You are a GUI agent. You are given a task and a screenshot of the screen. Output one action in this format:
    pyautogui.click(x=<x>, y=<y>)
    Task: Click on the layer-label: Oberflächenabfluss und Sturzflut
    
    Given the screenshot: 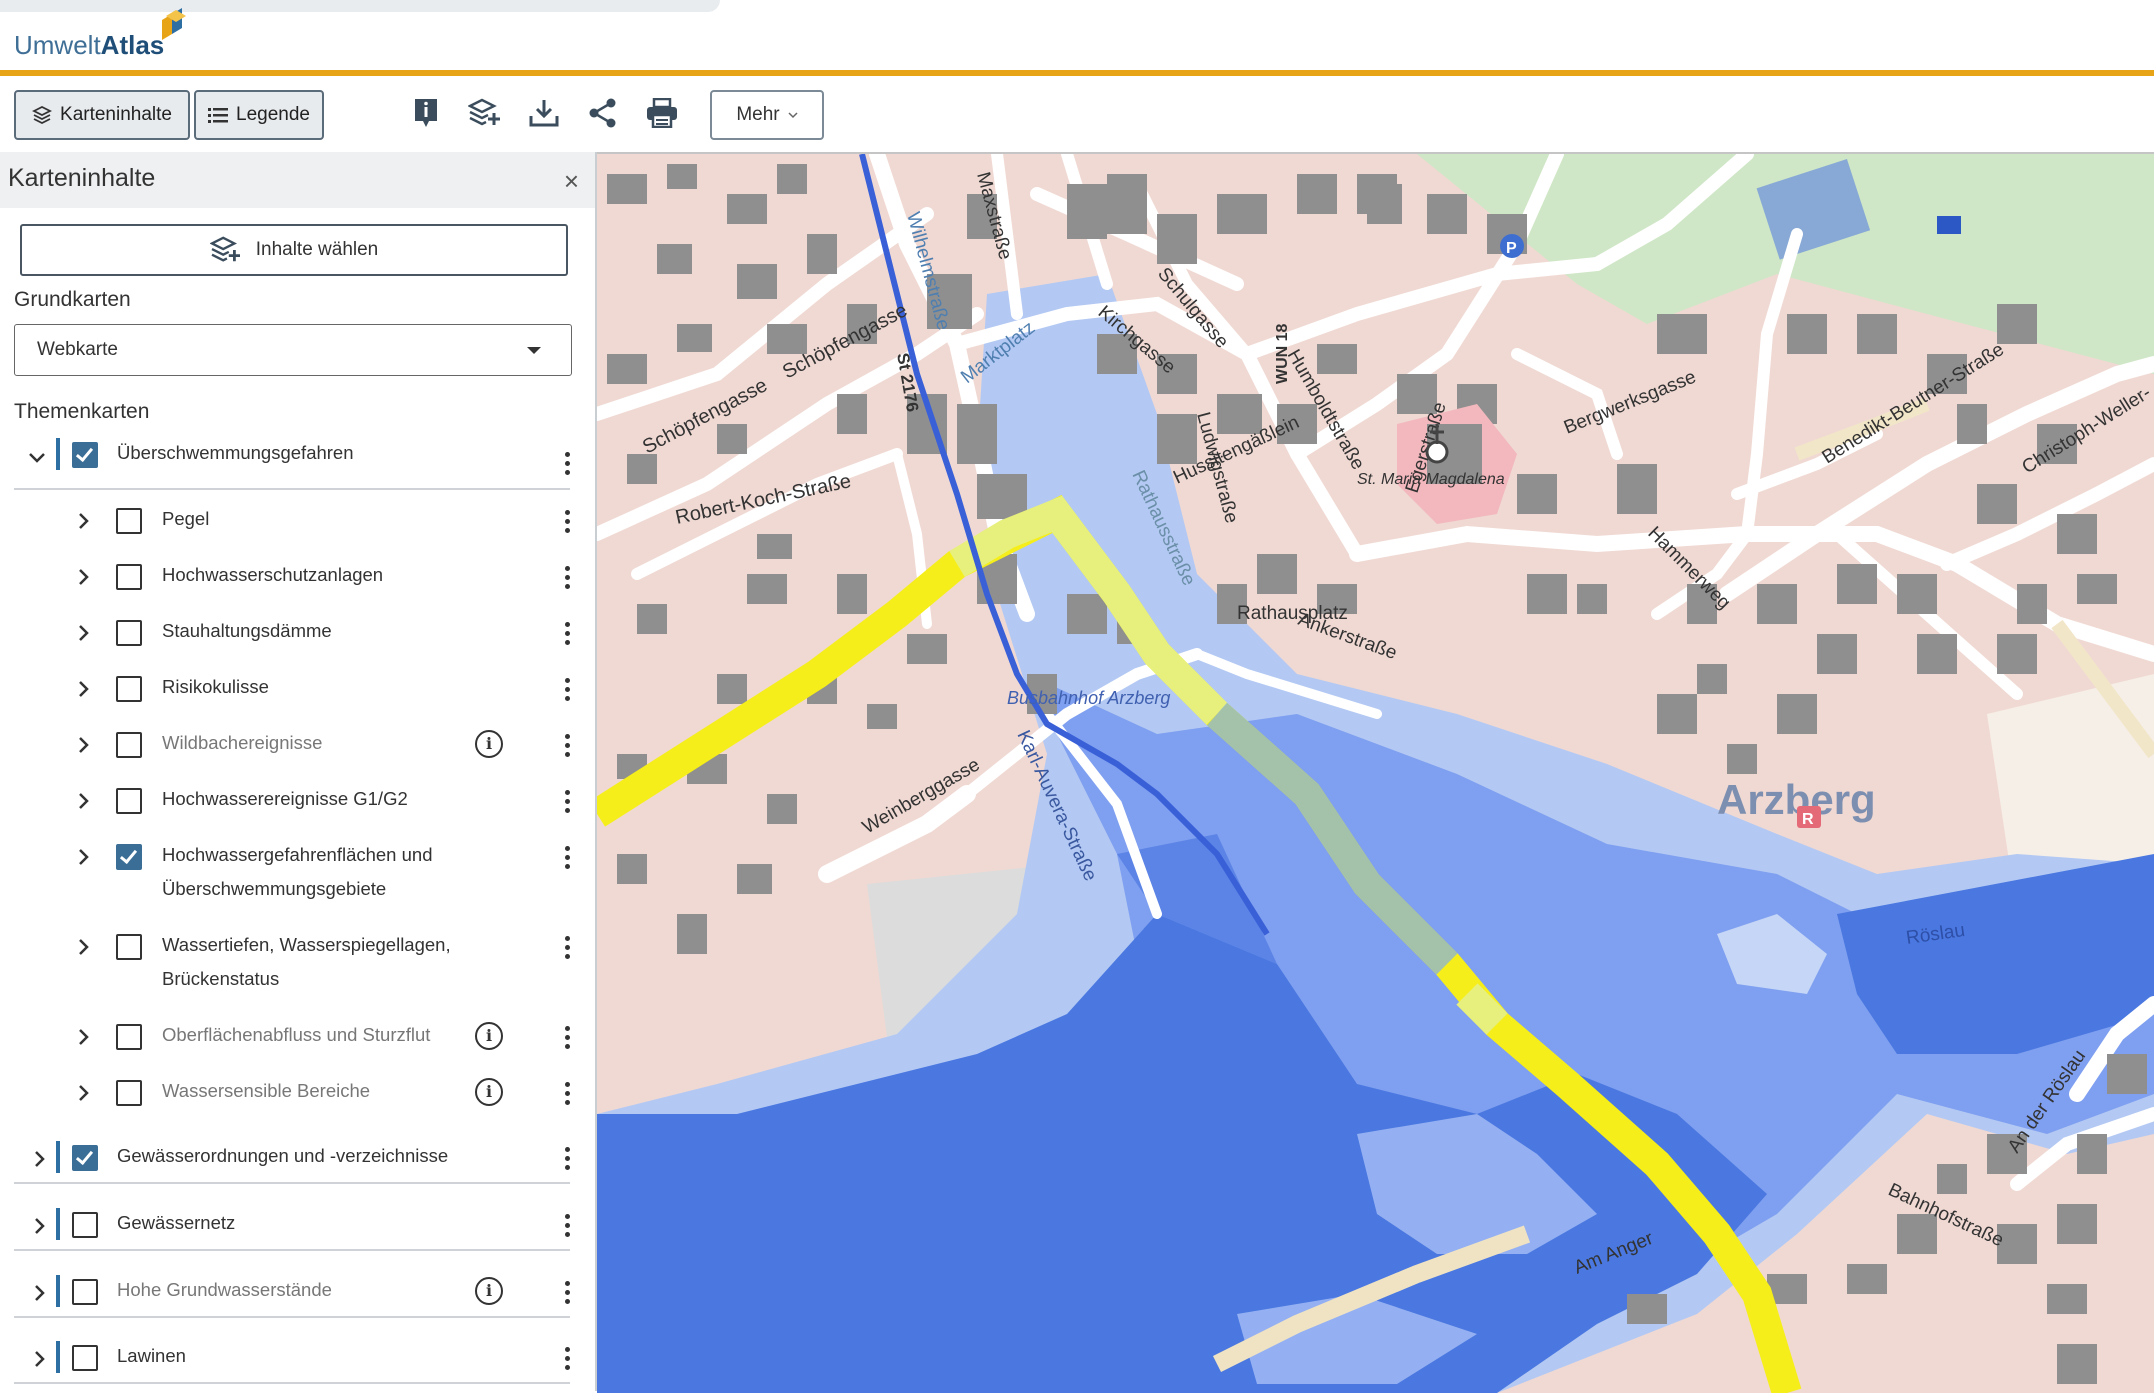 What is the action you would take?
    pyautogui.click(x=296, y=1034)
    